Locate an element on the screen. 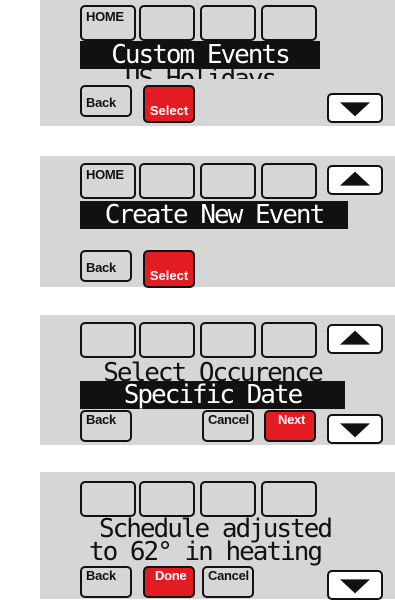 The image size is (395, 600). done-label: Done is located at coordinates (171, 575).